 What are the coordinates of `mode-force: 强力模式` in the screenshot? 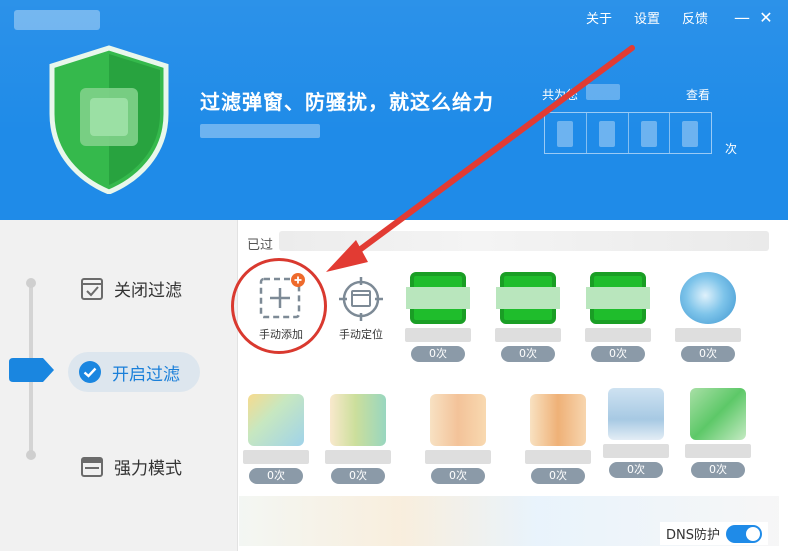 It's located at (131, 466).